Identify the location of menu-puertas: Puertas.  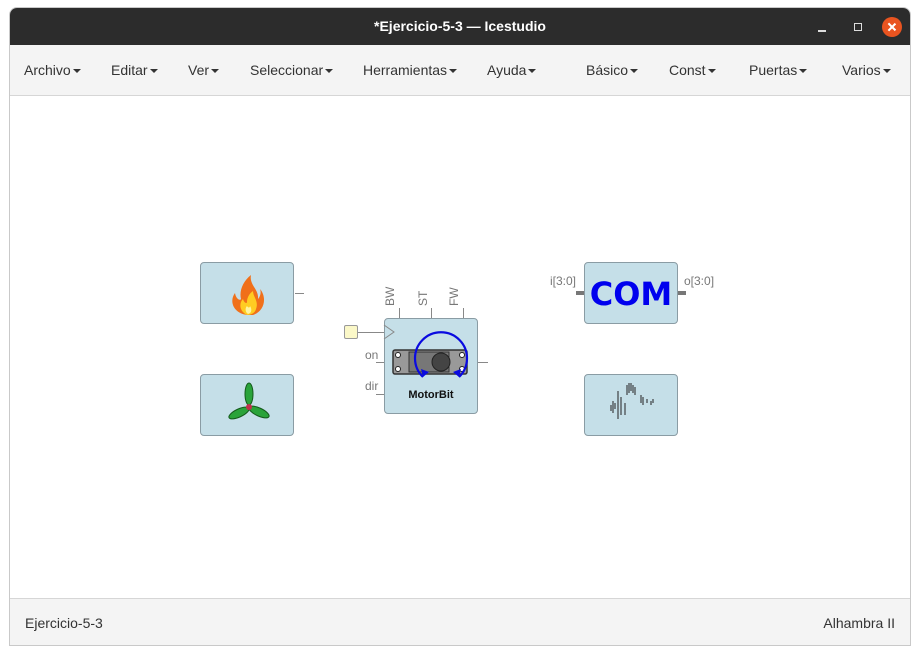
(778, 70).